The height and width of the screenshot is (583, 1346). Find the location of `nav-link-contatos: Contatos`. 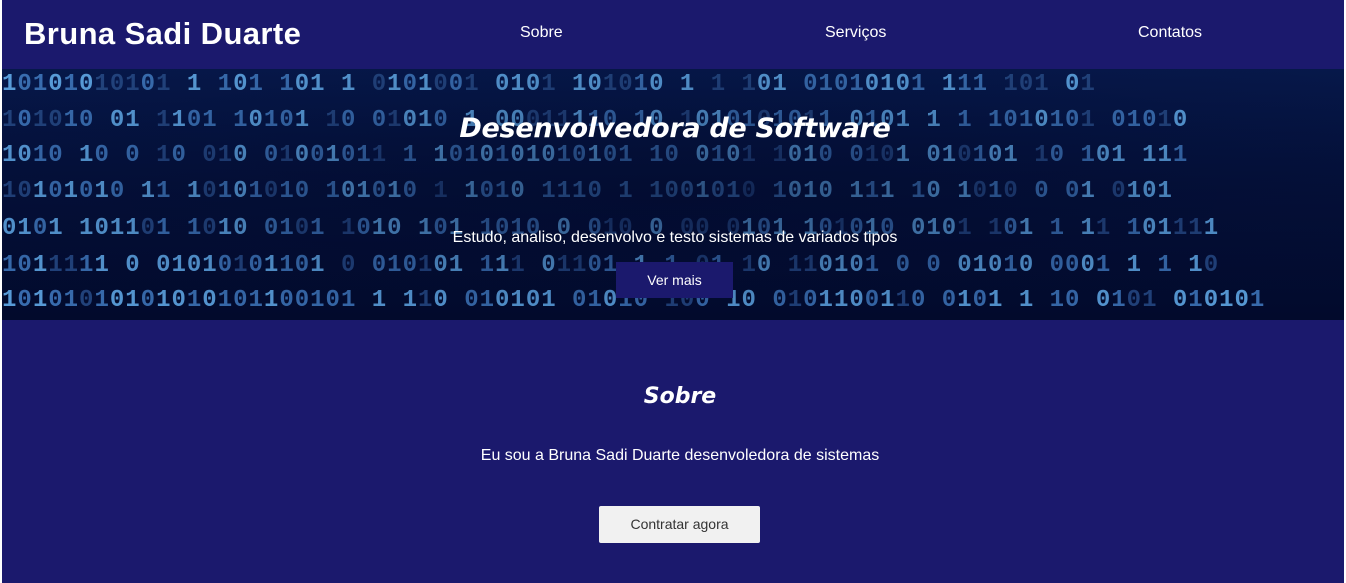

nav-link-contatos: Contatos is located at coordinates (1170, 33).